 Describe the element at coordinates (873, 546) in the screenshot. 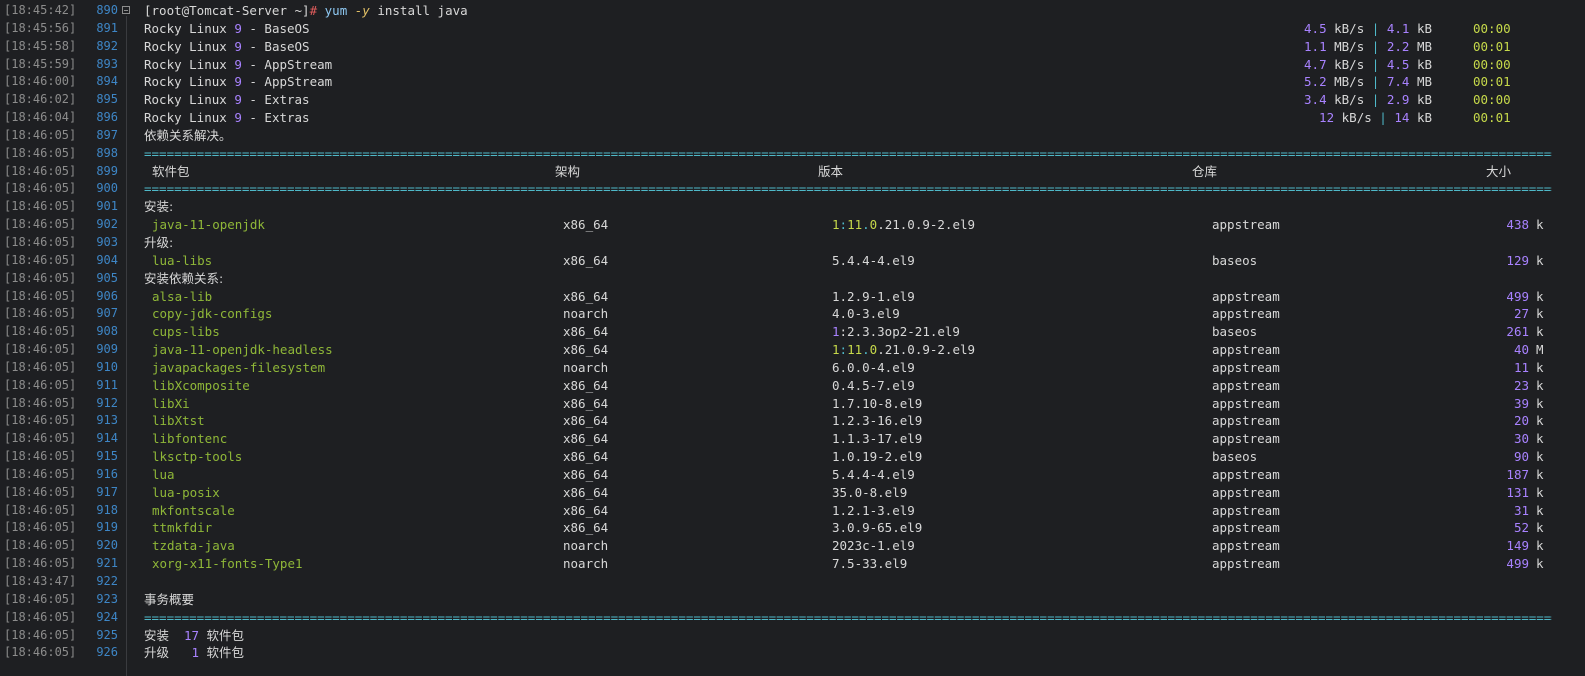

I see `version-rest: 2023c-1.el9` at that location.